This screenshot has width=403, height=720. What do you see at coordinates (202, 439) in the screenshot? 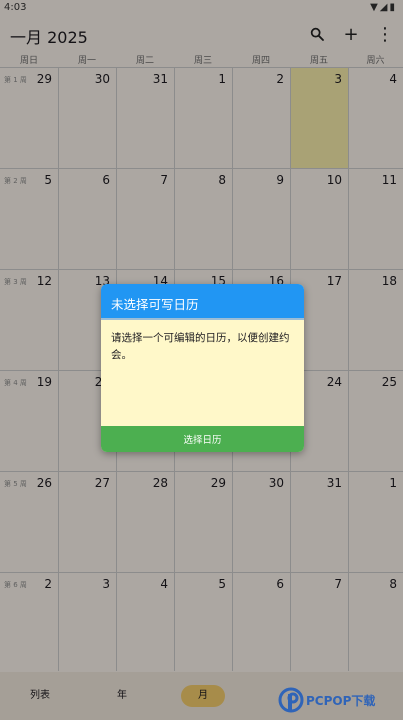
I see `select-calendar-button: 选择日历` at bounding box center [202, 439].